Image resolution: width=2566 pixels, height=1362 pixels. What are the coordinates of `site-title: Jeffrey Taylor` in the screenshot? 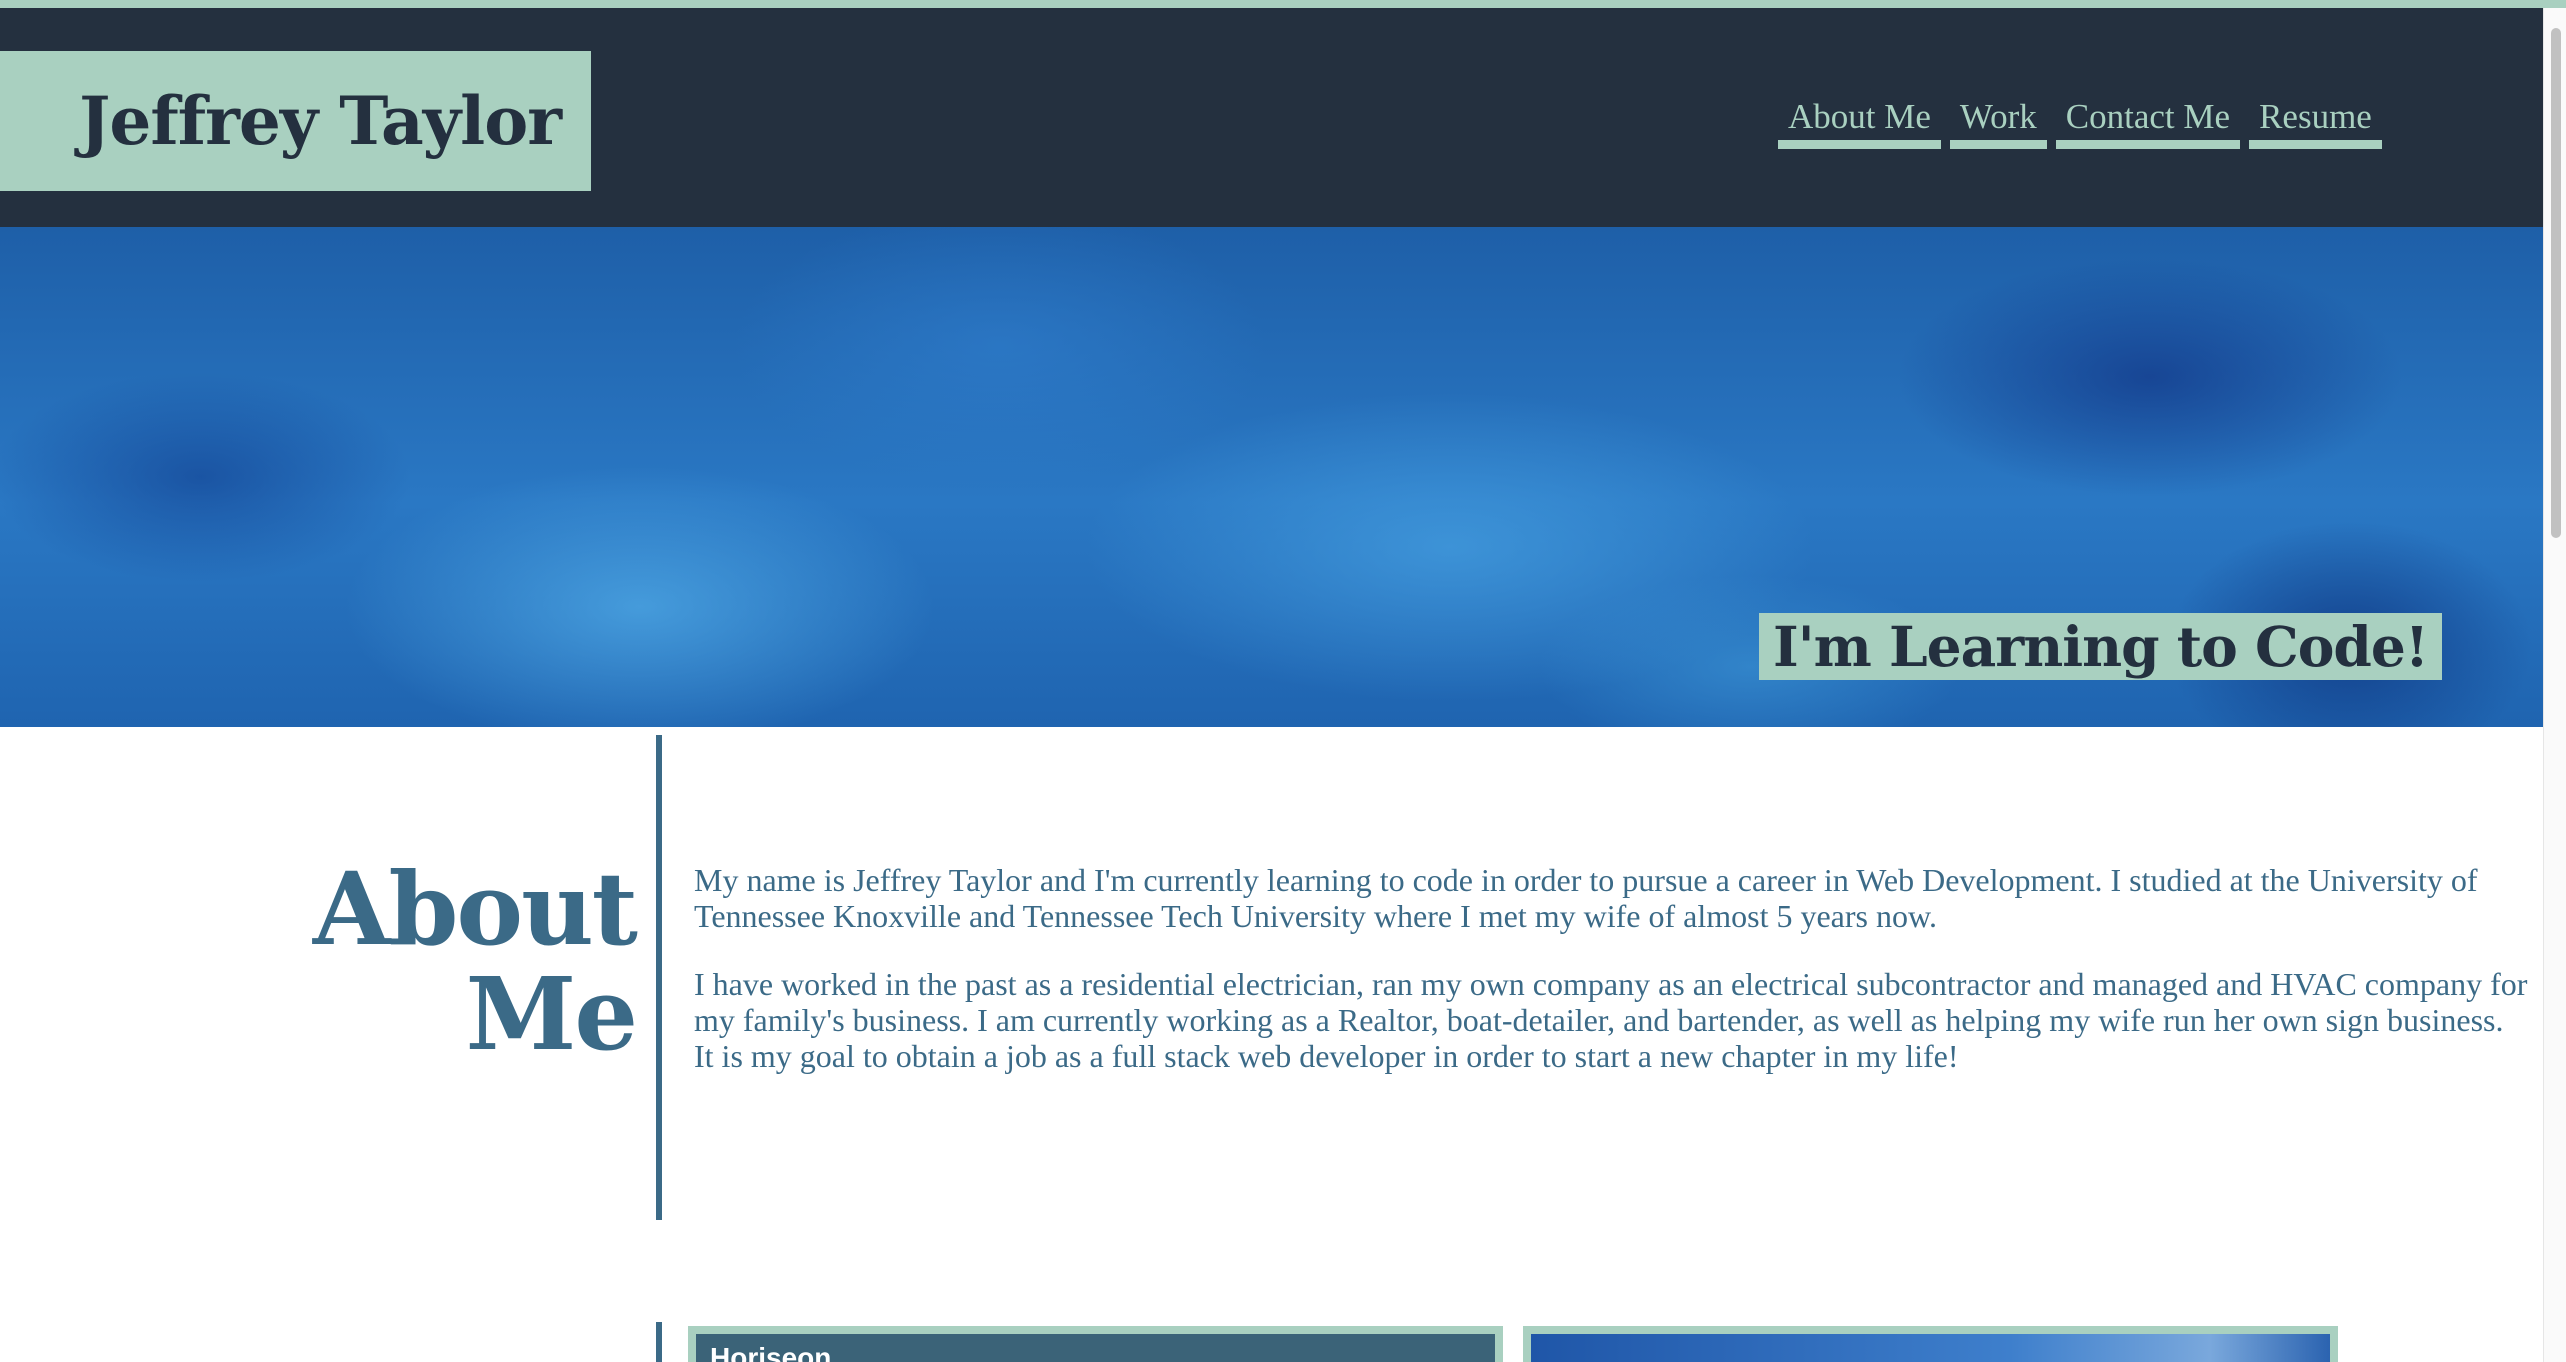 It's located at (320, 121).